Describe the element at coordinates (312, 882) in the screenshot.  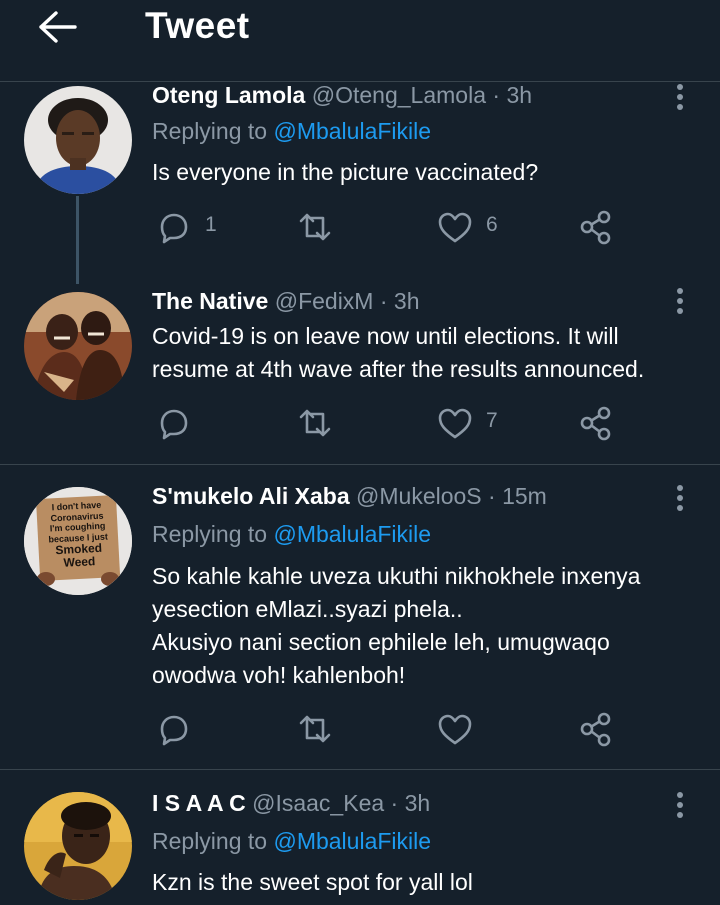
I see `tweet-text: Kzn is the sweet spot for yall lol` at that location.